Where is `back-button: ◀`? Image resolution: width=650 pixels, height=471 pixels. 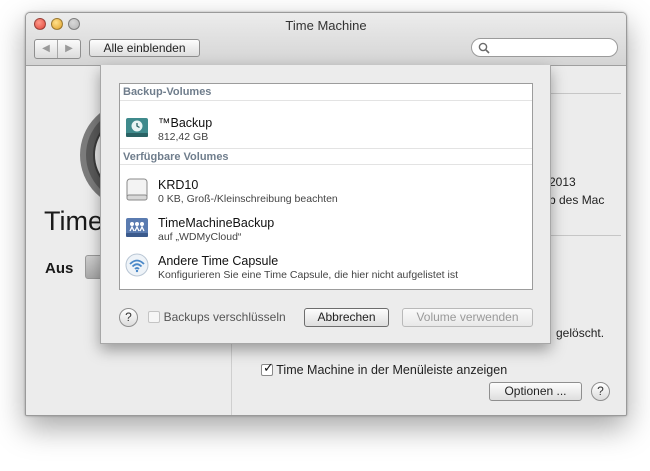
back-button: ◀ is located at coordinates (46, 49).